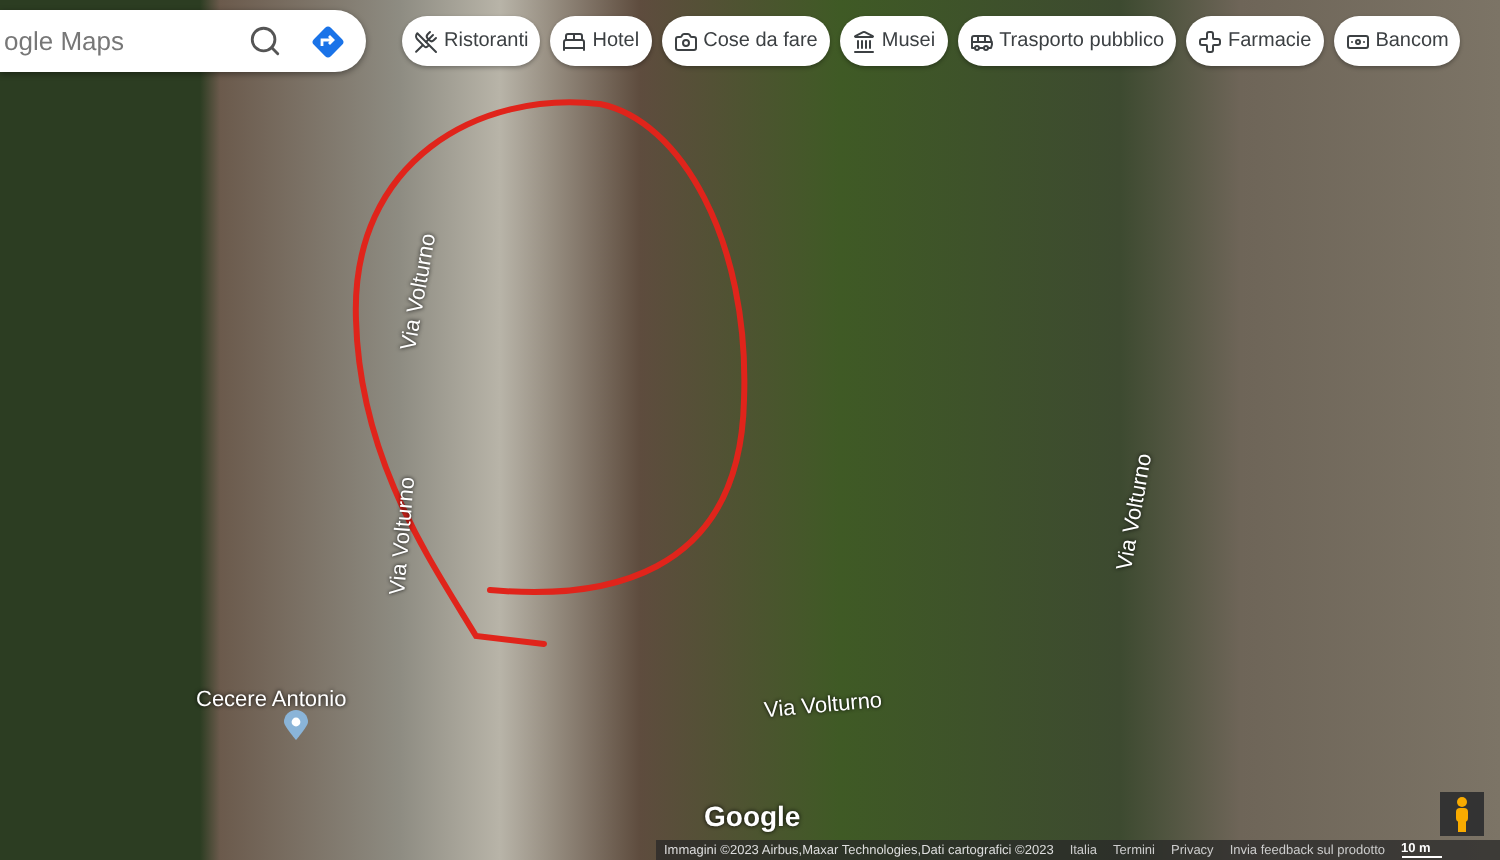  What do you see at coordinates (574, 41) in the screenshot?
I see `bed-icon` at bounding box center [574, 41].